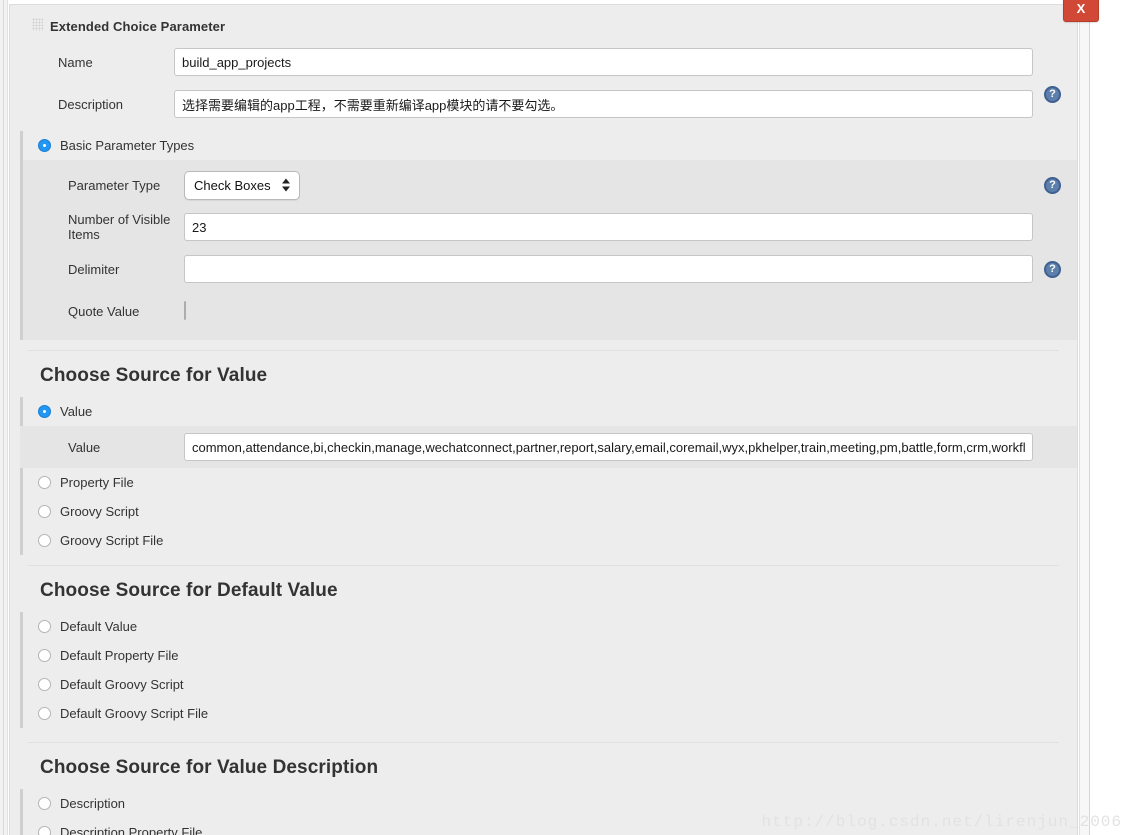 The width and height of the screenshot is (1132, 835). What do you see at coordinates (630, 185) in the screenshot?
I see `parameter-type-field-wrap: Check Boxes` at bounding box center [630, 185].